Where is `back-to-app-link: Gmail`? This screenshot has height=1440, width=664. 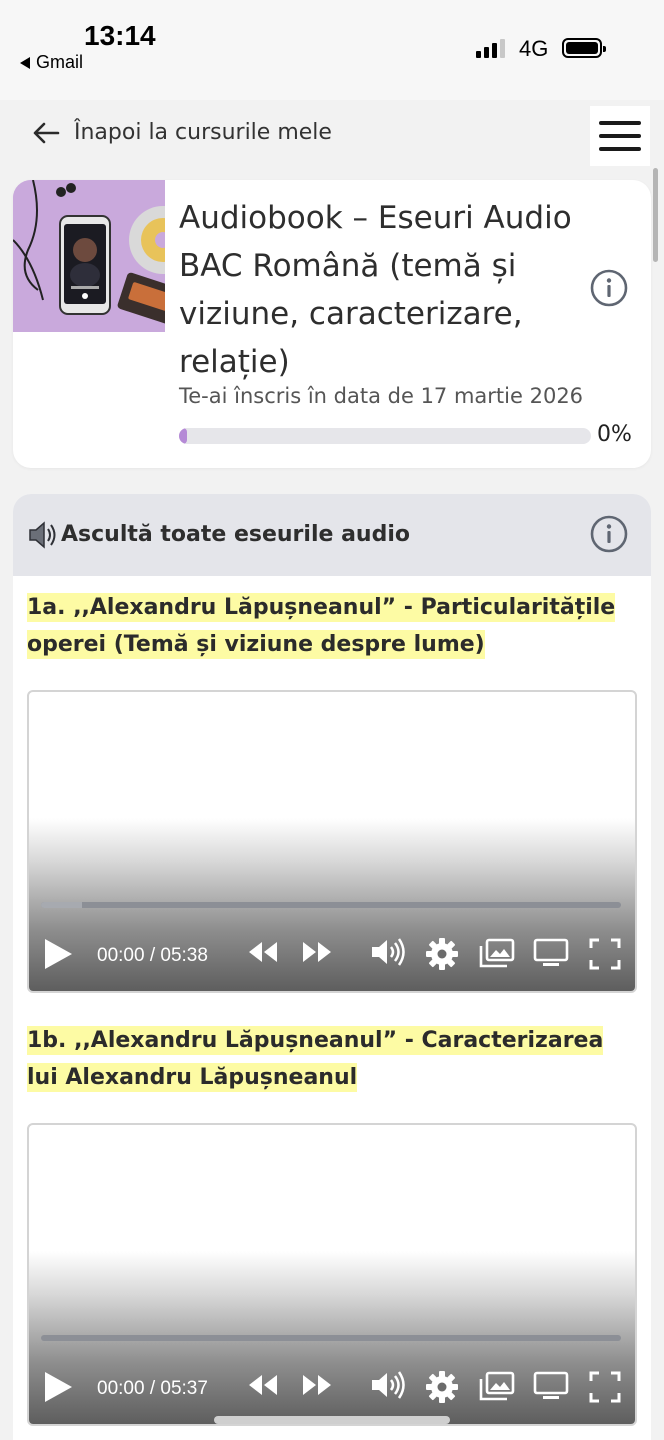 back-to-app-link: Gmail is located at coordinates (51, 62).